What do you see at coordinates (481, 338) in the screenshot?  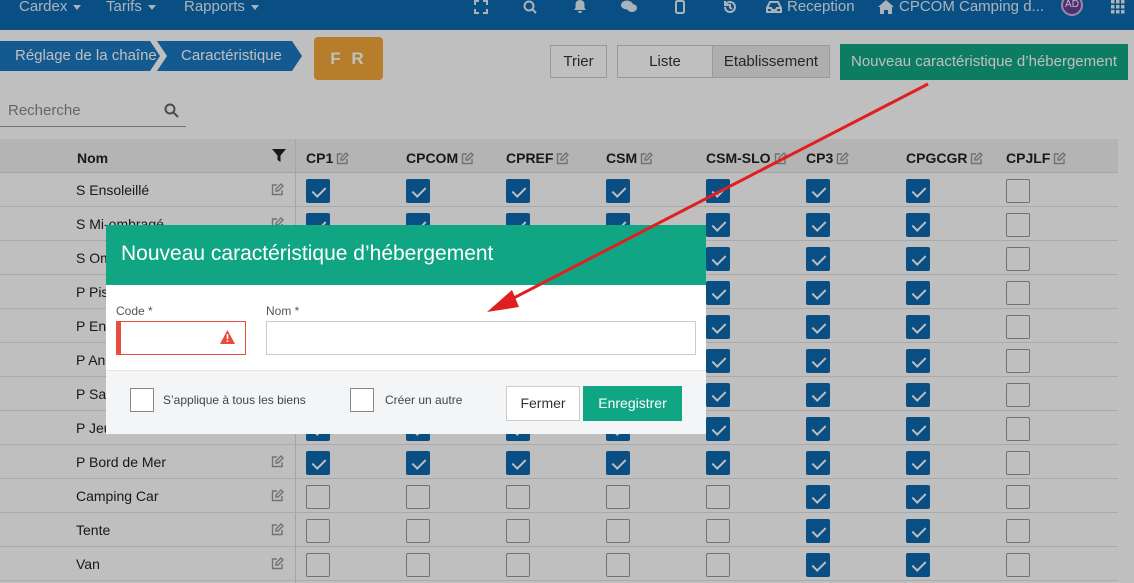 I see `name-field` at bounding box center [481, 338].